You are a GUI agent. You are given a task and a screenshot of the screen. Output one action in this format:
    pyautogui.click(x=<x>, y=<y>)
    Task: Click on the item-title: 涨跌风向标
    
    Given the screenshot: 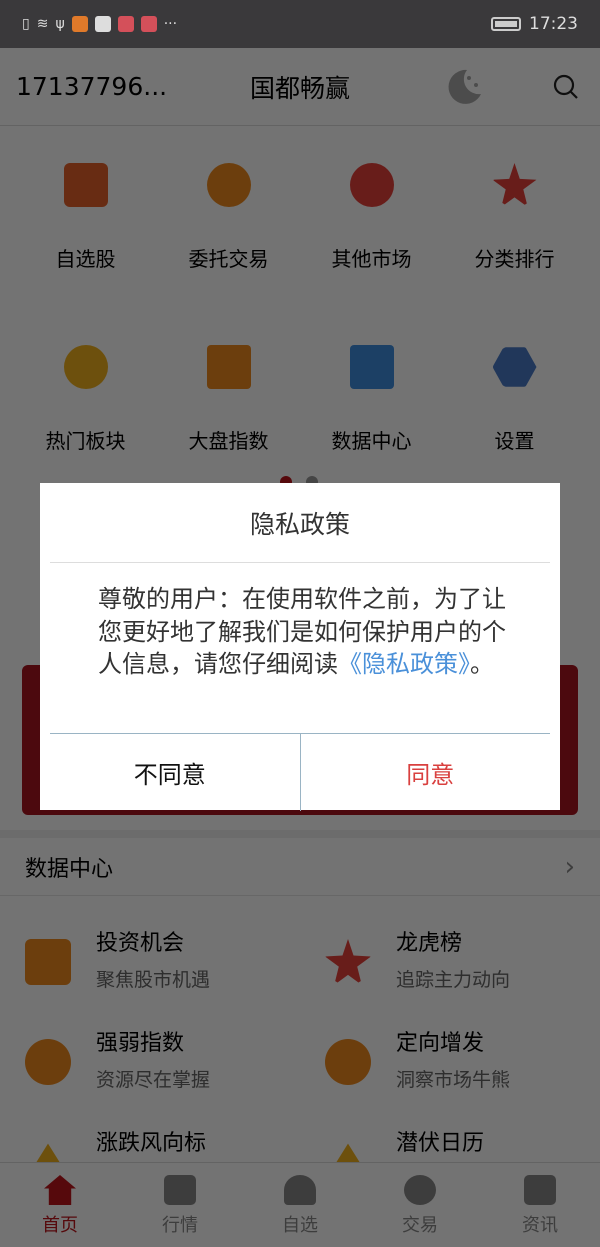 What is the action you would take?
    pyautogui.click(x=151, y=1143)
    